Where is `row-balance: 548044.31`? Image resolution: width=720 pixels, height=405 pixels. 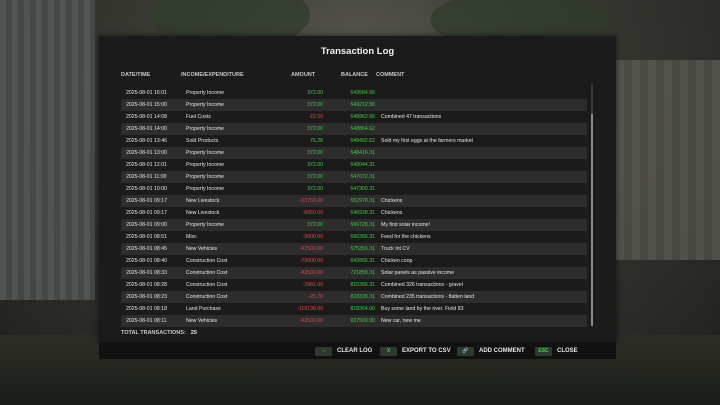 row-balance: 548044.31 is located at coordinates (362, 165).